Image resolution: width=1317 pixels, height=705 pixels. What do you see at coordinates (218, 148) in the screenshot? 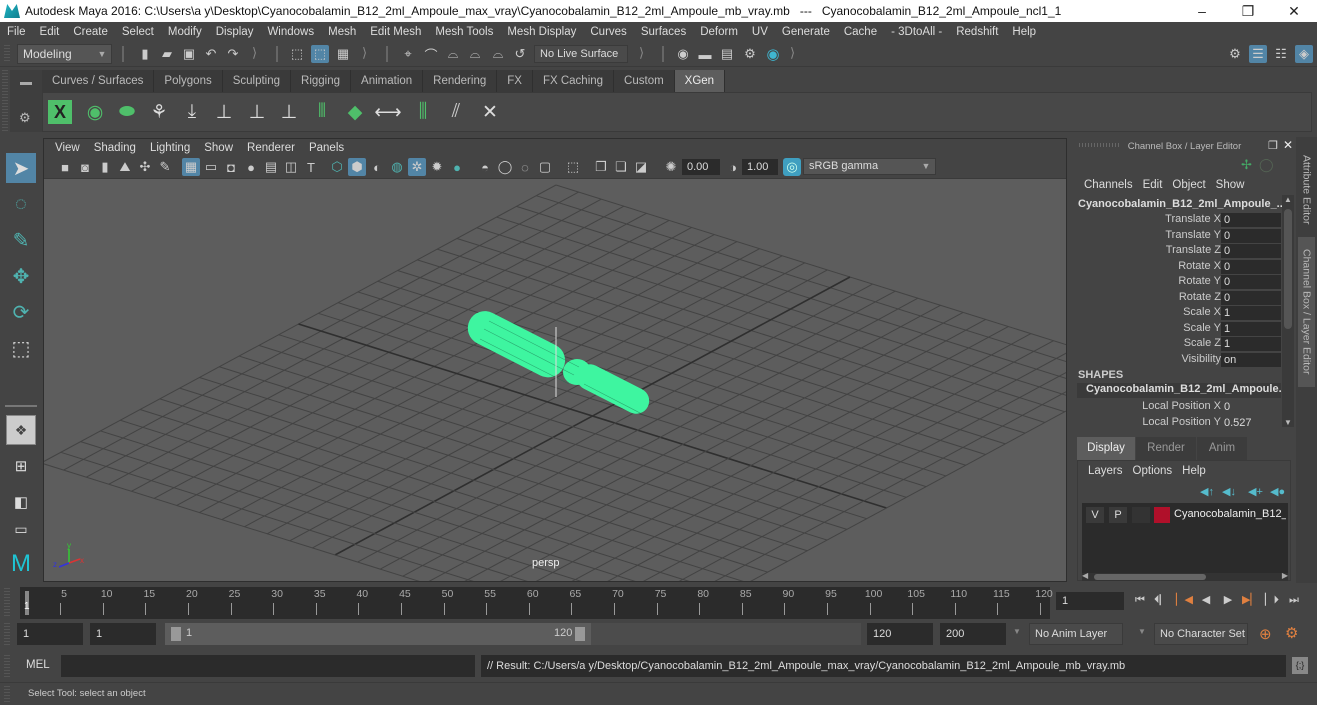
I see `viewport-menu-show: Show` at bounding box center [218, 148].